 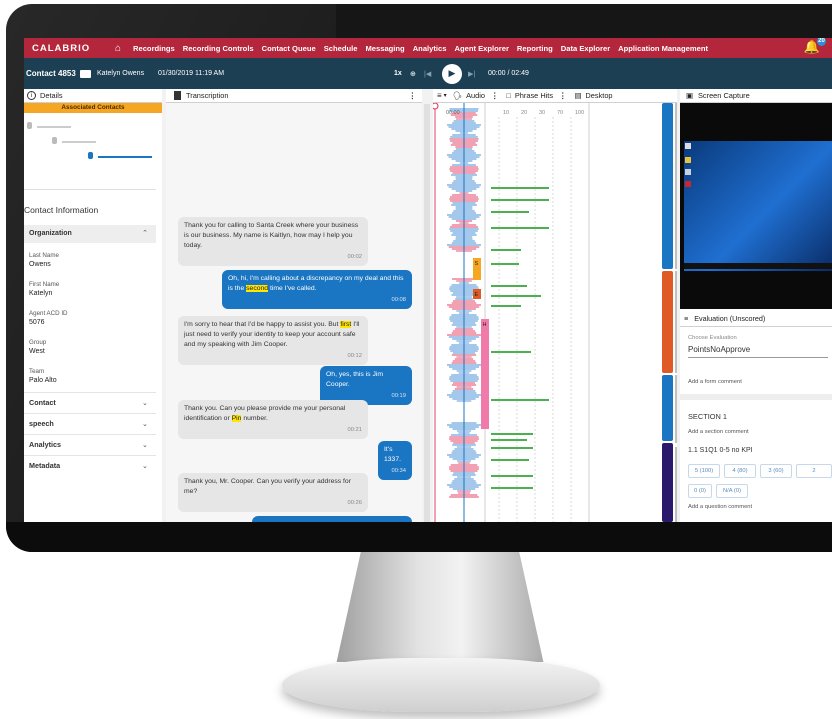 What do you see at coordinates (257, 288) in the screenshot?
I see `keyword-highlight: second` at bounding box center [257, 288].